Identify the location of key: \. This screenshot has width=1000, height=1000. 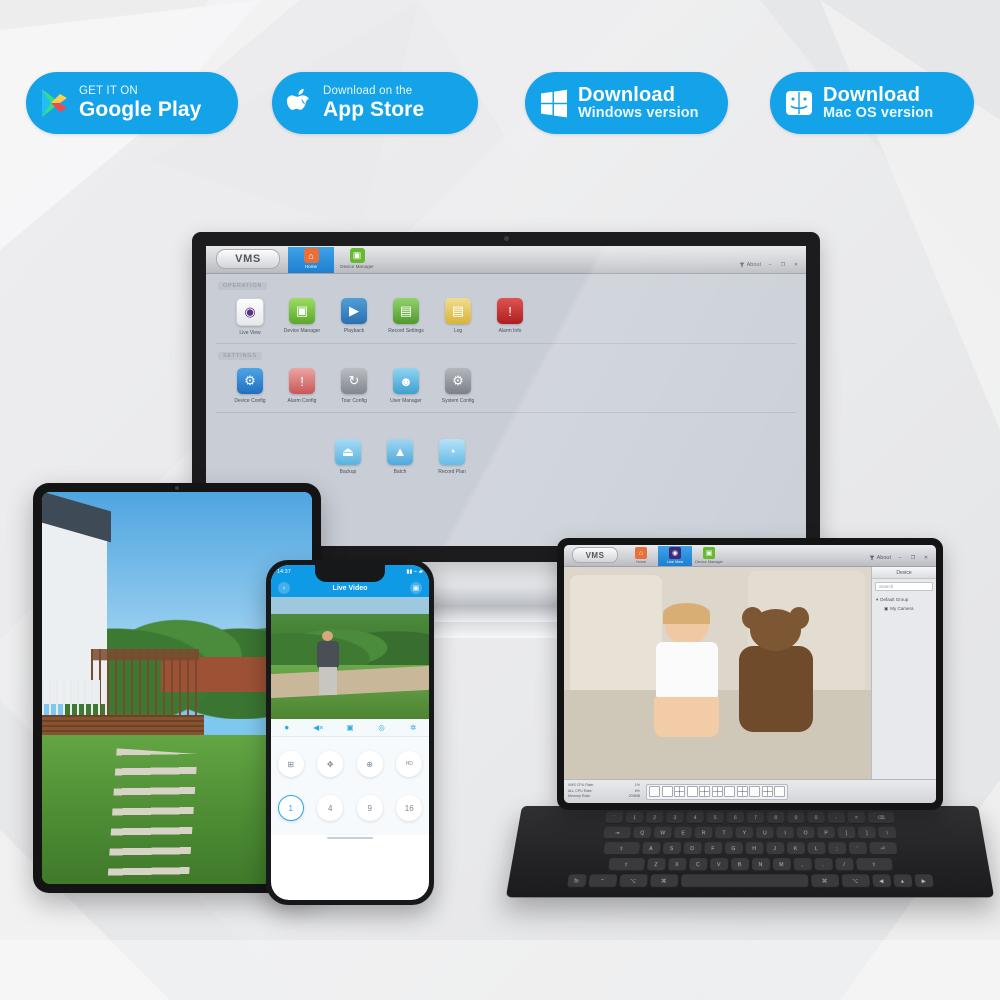
(887, 833).